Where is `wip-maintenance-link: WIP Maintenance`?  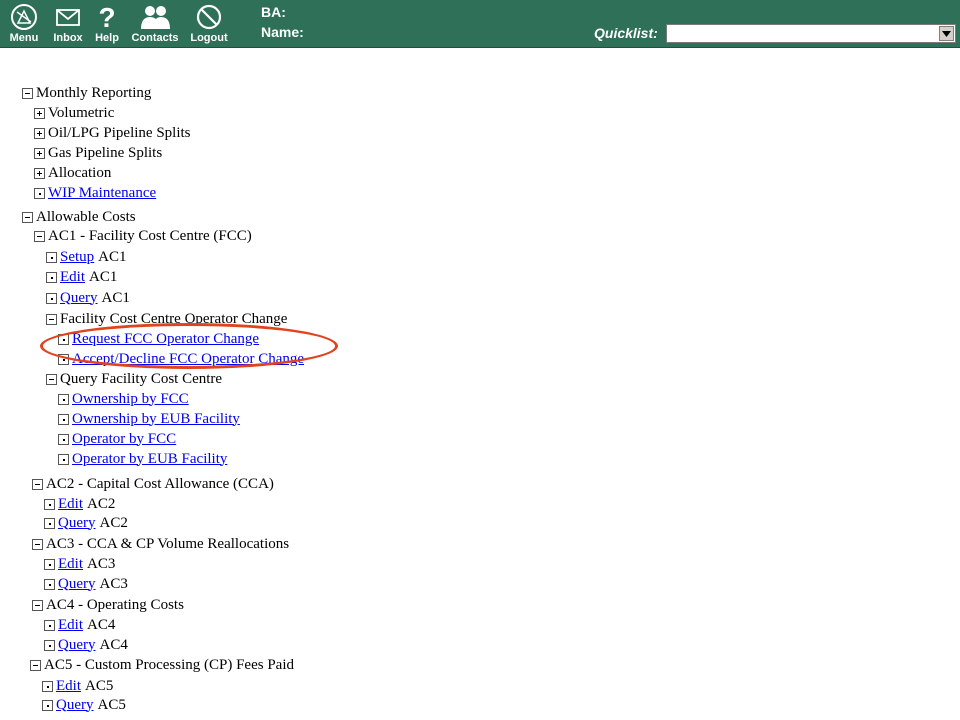
wip-maintenance-link: WIP Maintenance is located at coordinates (102, 193).